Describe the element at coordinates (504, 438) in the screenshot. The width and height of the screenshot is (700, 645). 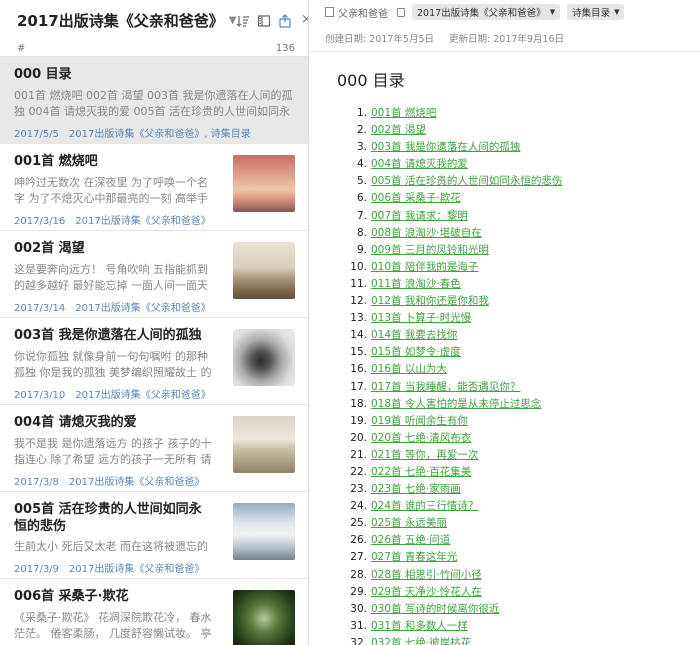
I see `toc-item: 20. 020首 七绝·清风布衣` at that location.